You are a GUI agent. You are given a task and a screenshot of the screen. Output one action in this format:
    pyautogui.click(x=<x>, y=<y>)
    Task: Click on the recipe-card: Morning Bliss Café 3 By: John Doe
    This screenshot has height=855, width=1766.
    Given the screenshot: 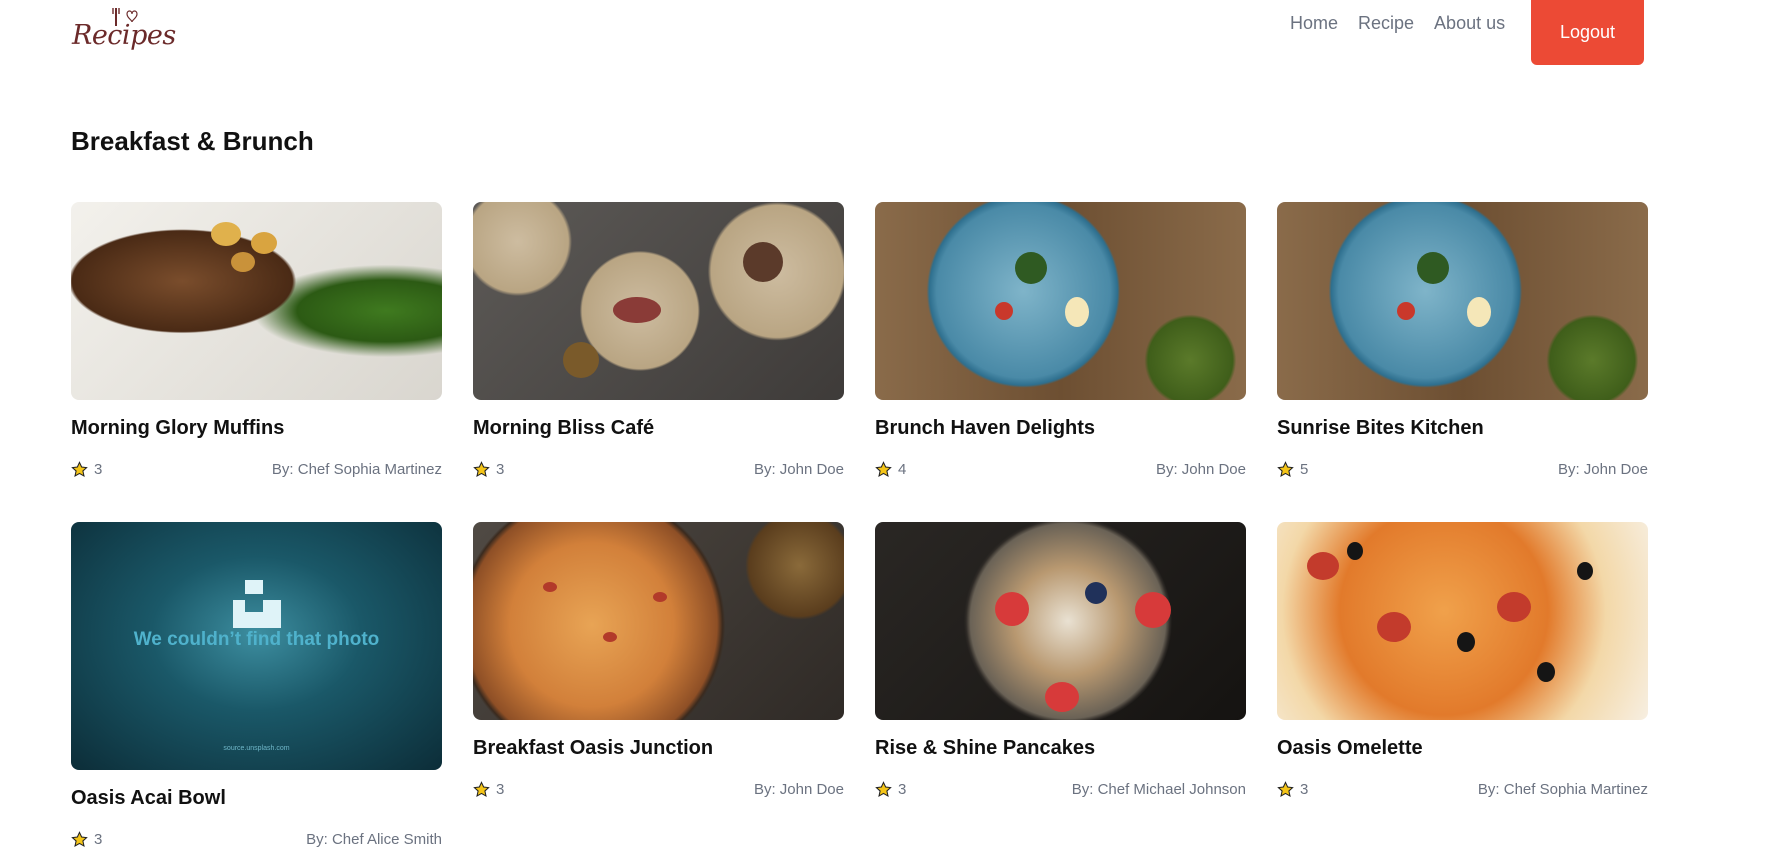 What is the action you would take?
    pyautogui.click(x=658, y=340)
    